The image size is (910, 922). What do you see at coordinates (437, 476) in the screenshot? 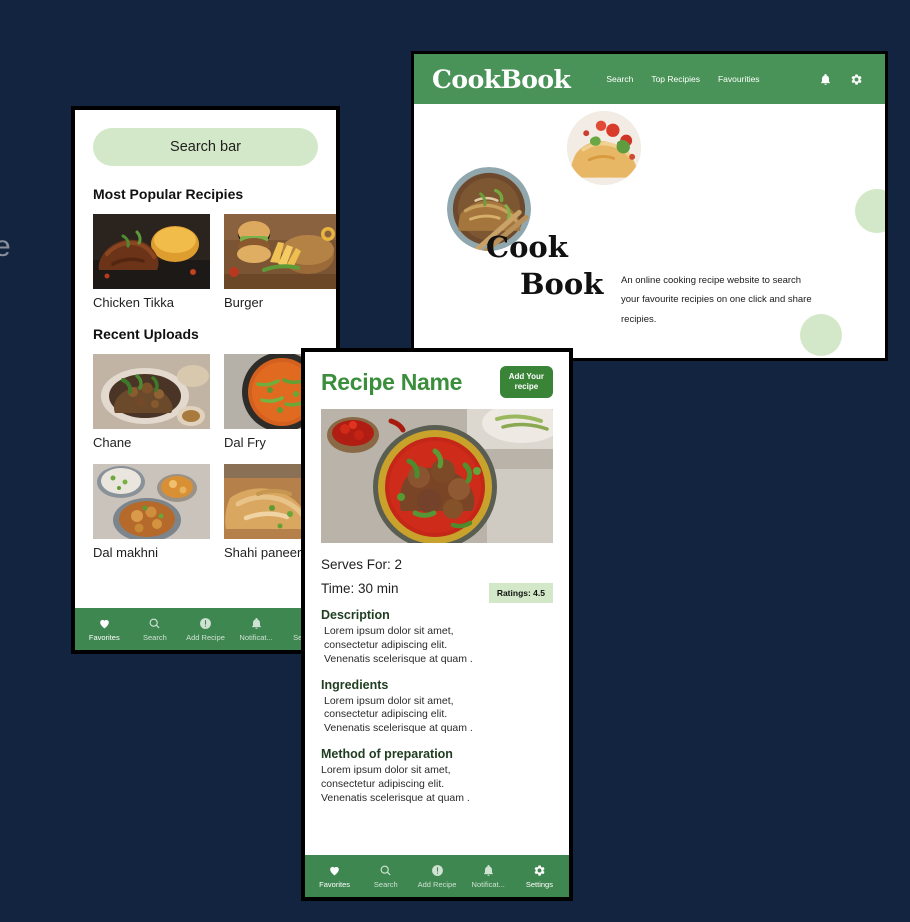
I see `recipe-hero-image` at bounding box center [437, 476].